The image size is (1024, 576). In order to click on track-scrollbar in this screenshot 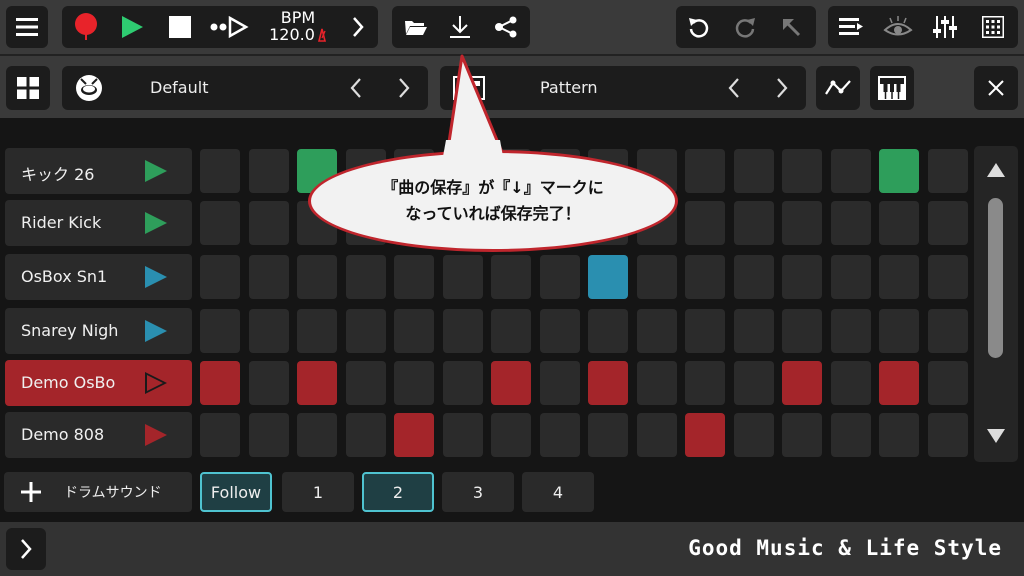, I will do `click(996, 304)`.